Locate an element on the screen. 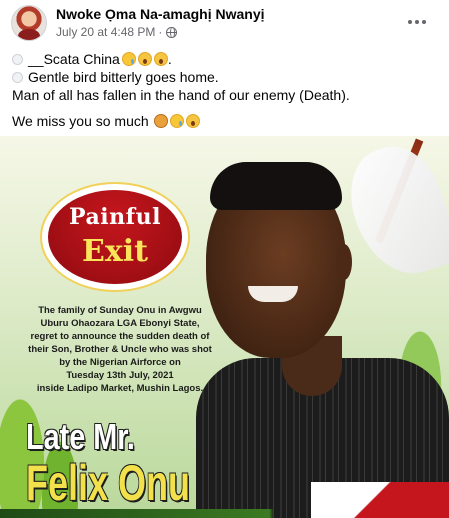 This screenshot has width=449, height=518. post-line-text: We miss you so much is located at coordinates (80, 121).